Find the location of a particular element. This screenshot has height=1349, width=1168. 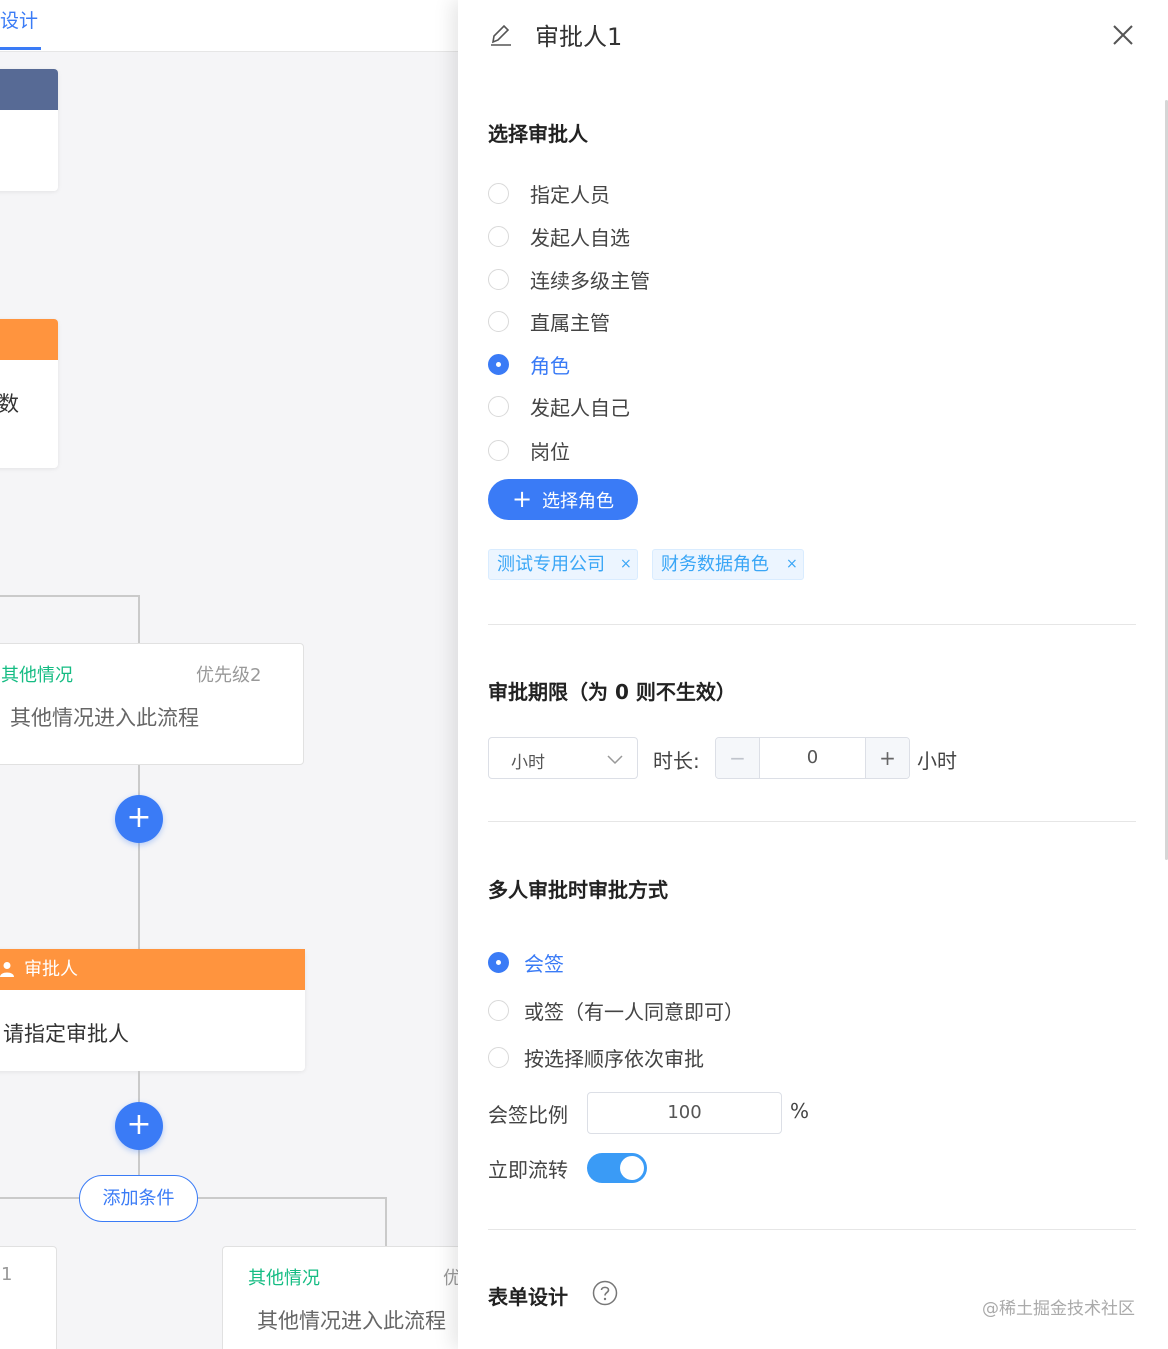

radio-option-initiator-self: 发起人自己 is located at coordinates (559, 406).